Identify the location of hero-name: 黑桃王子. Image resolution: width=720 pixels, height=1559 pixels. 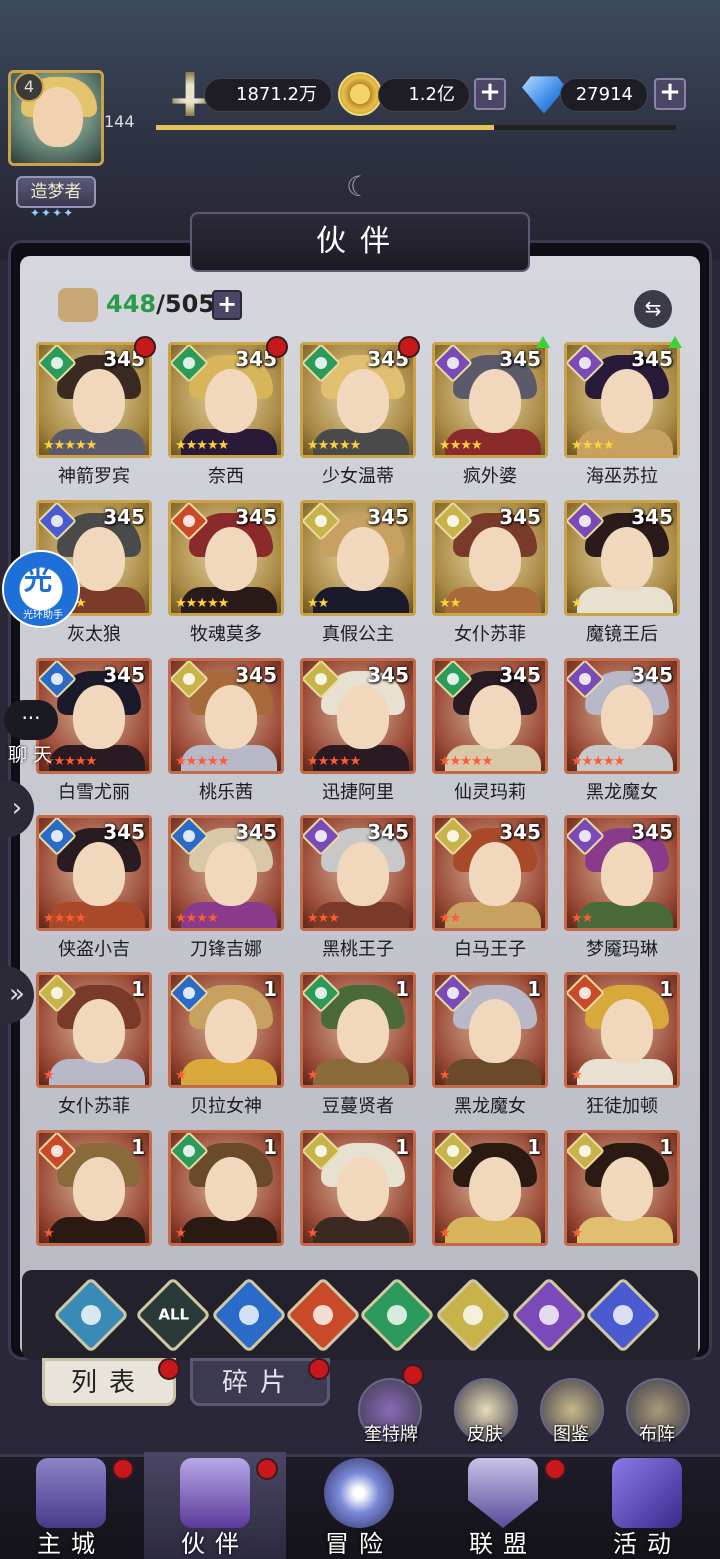
(358, 949).